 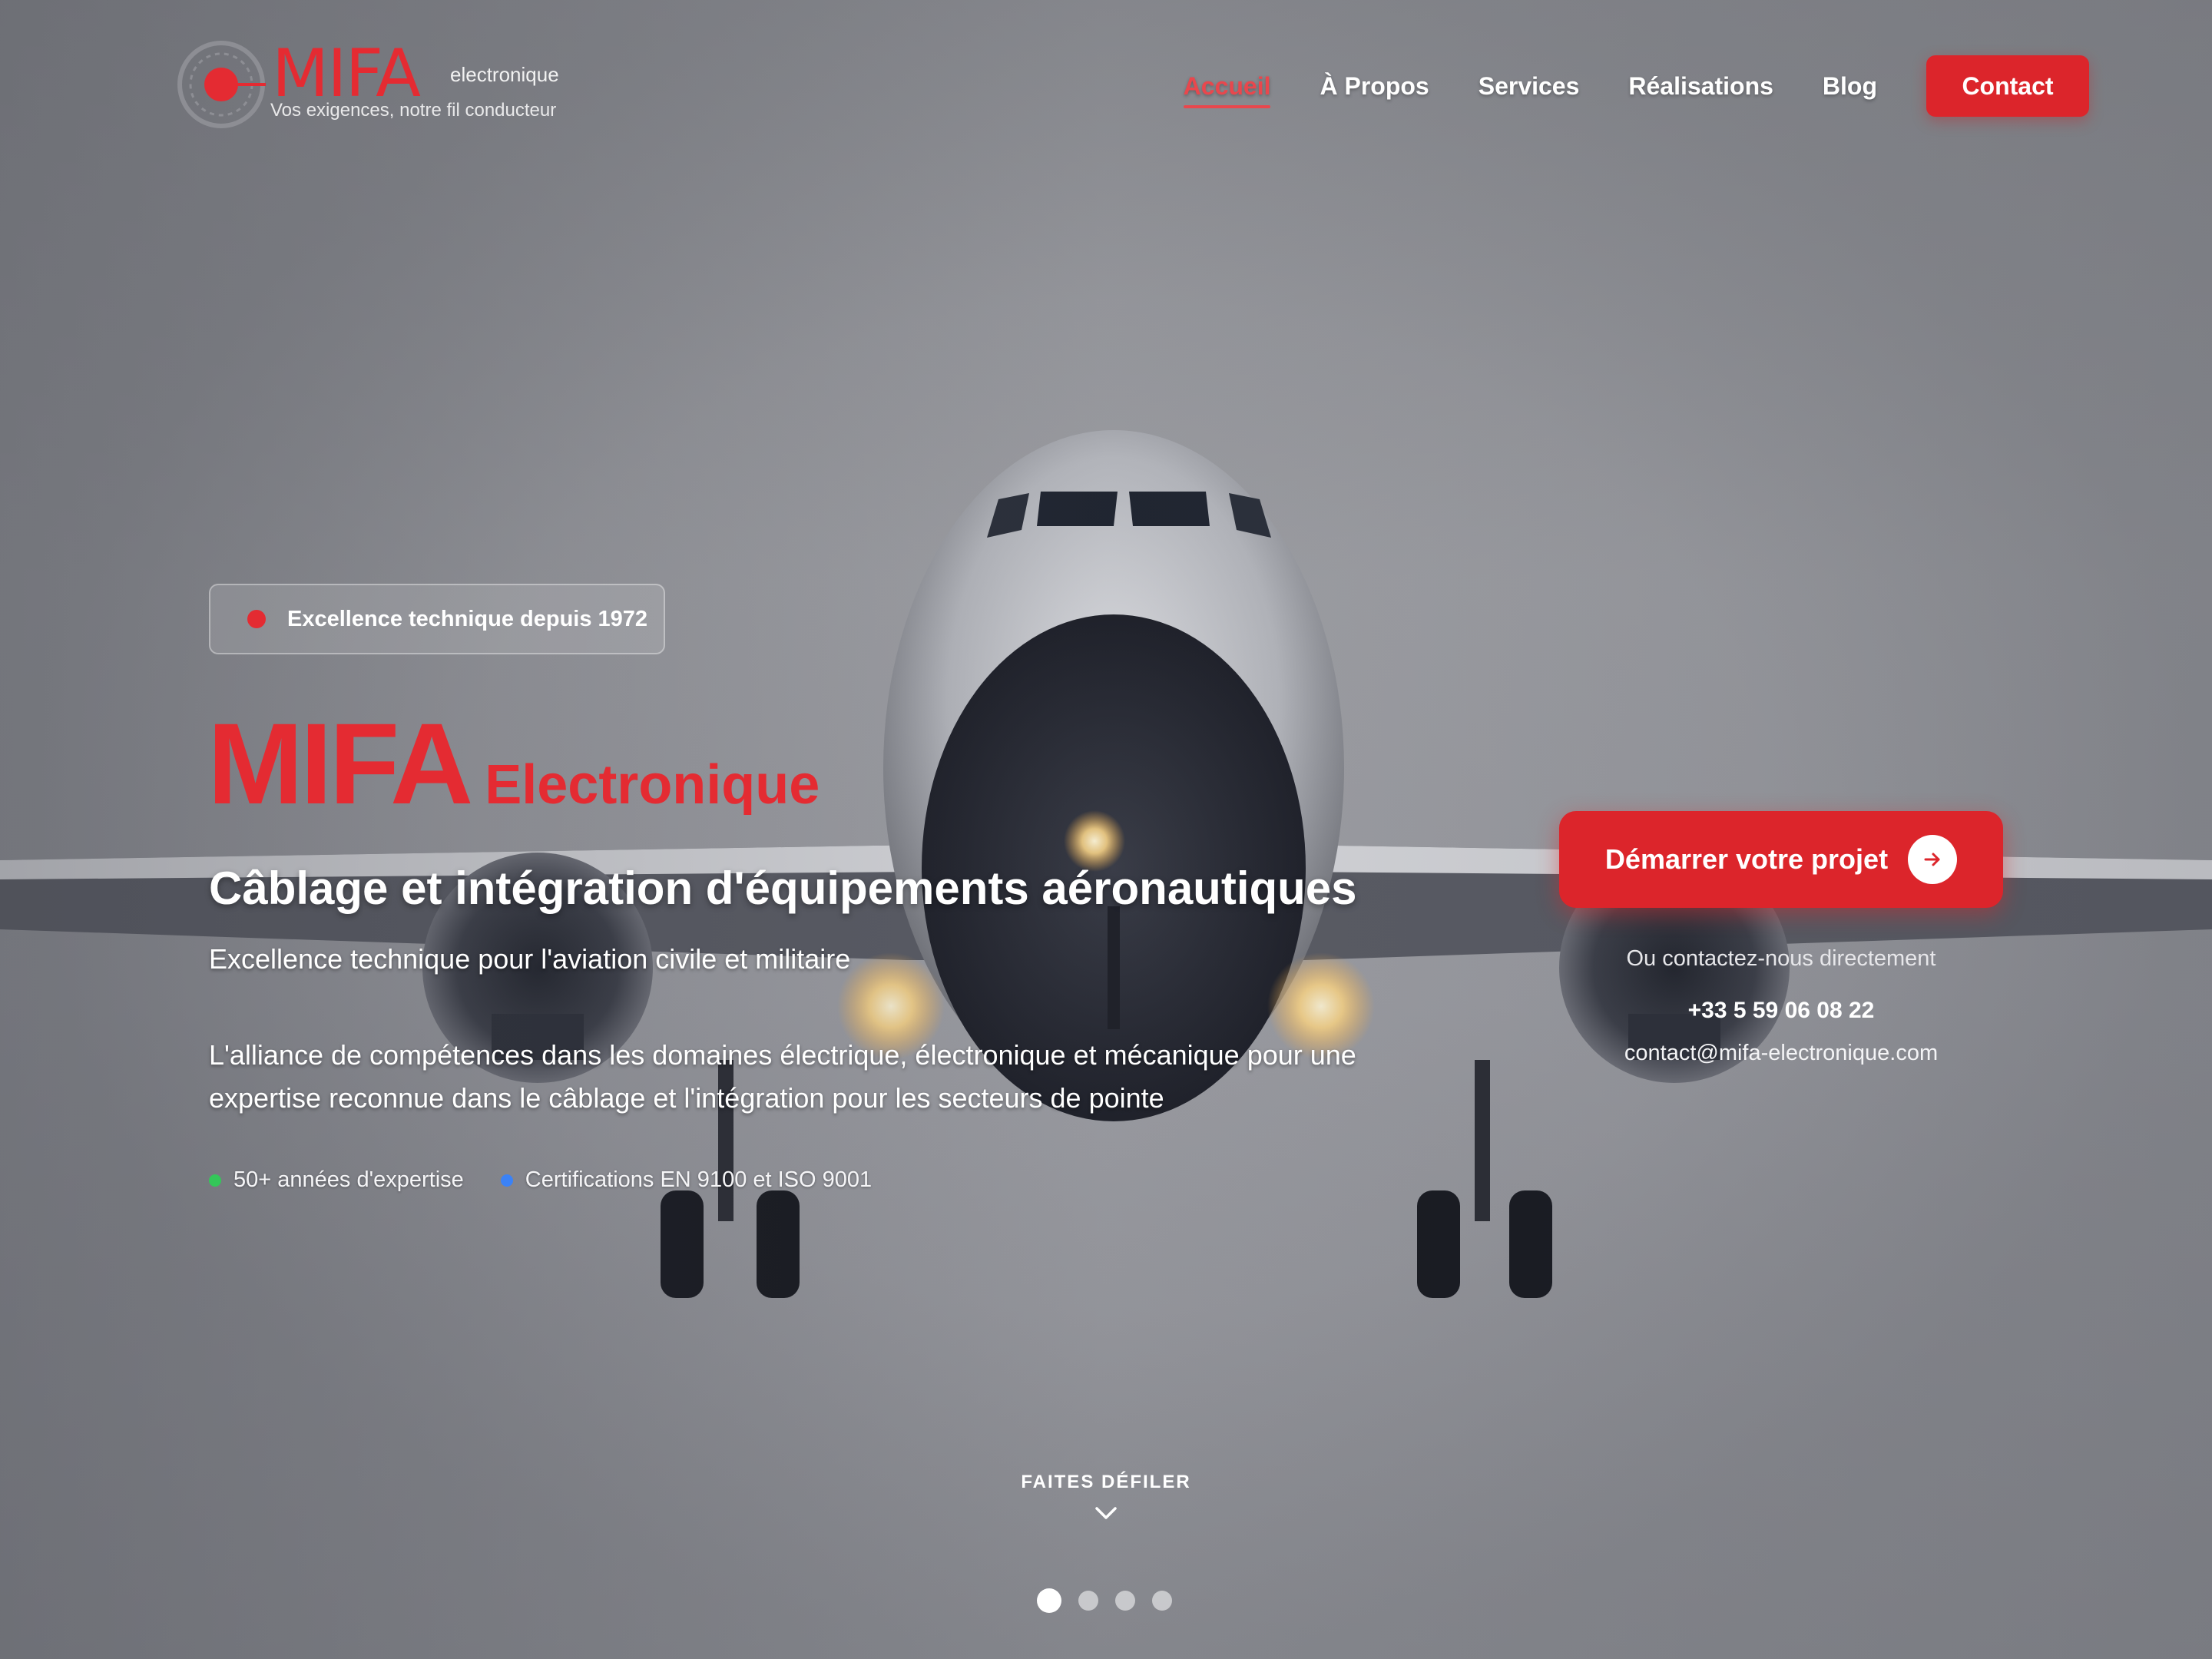 I want to click on blue-dot-icon, so click(x=506, y=1180).